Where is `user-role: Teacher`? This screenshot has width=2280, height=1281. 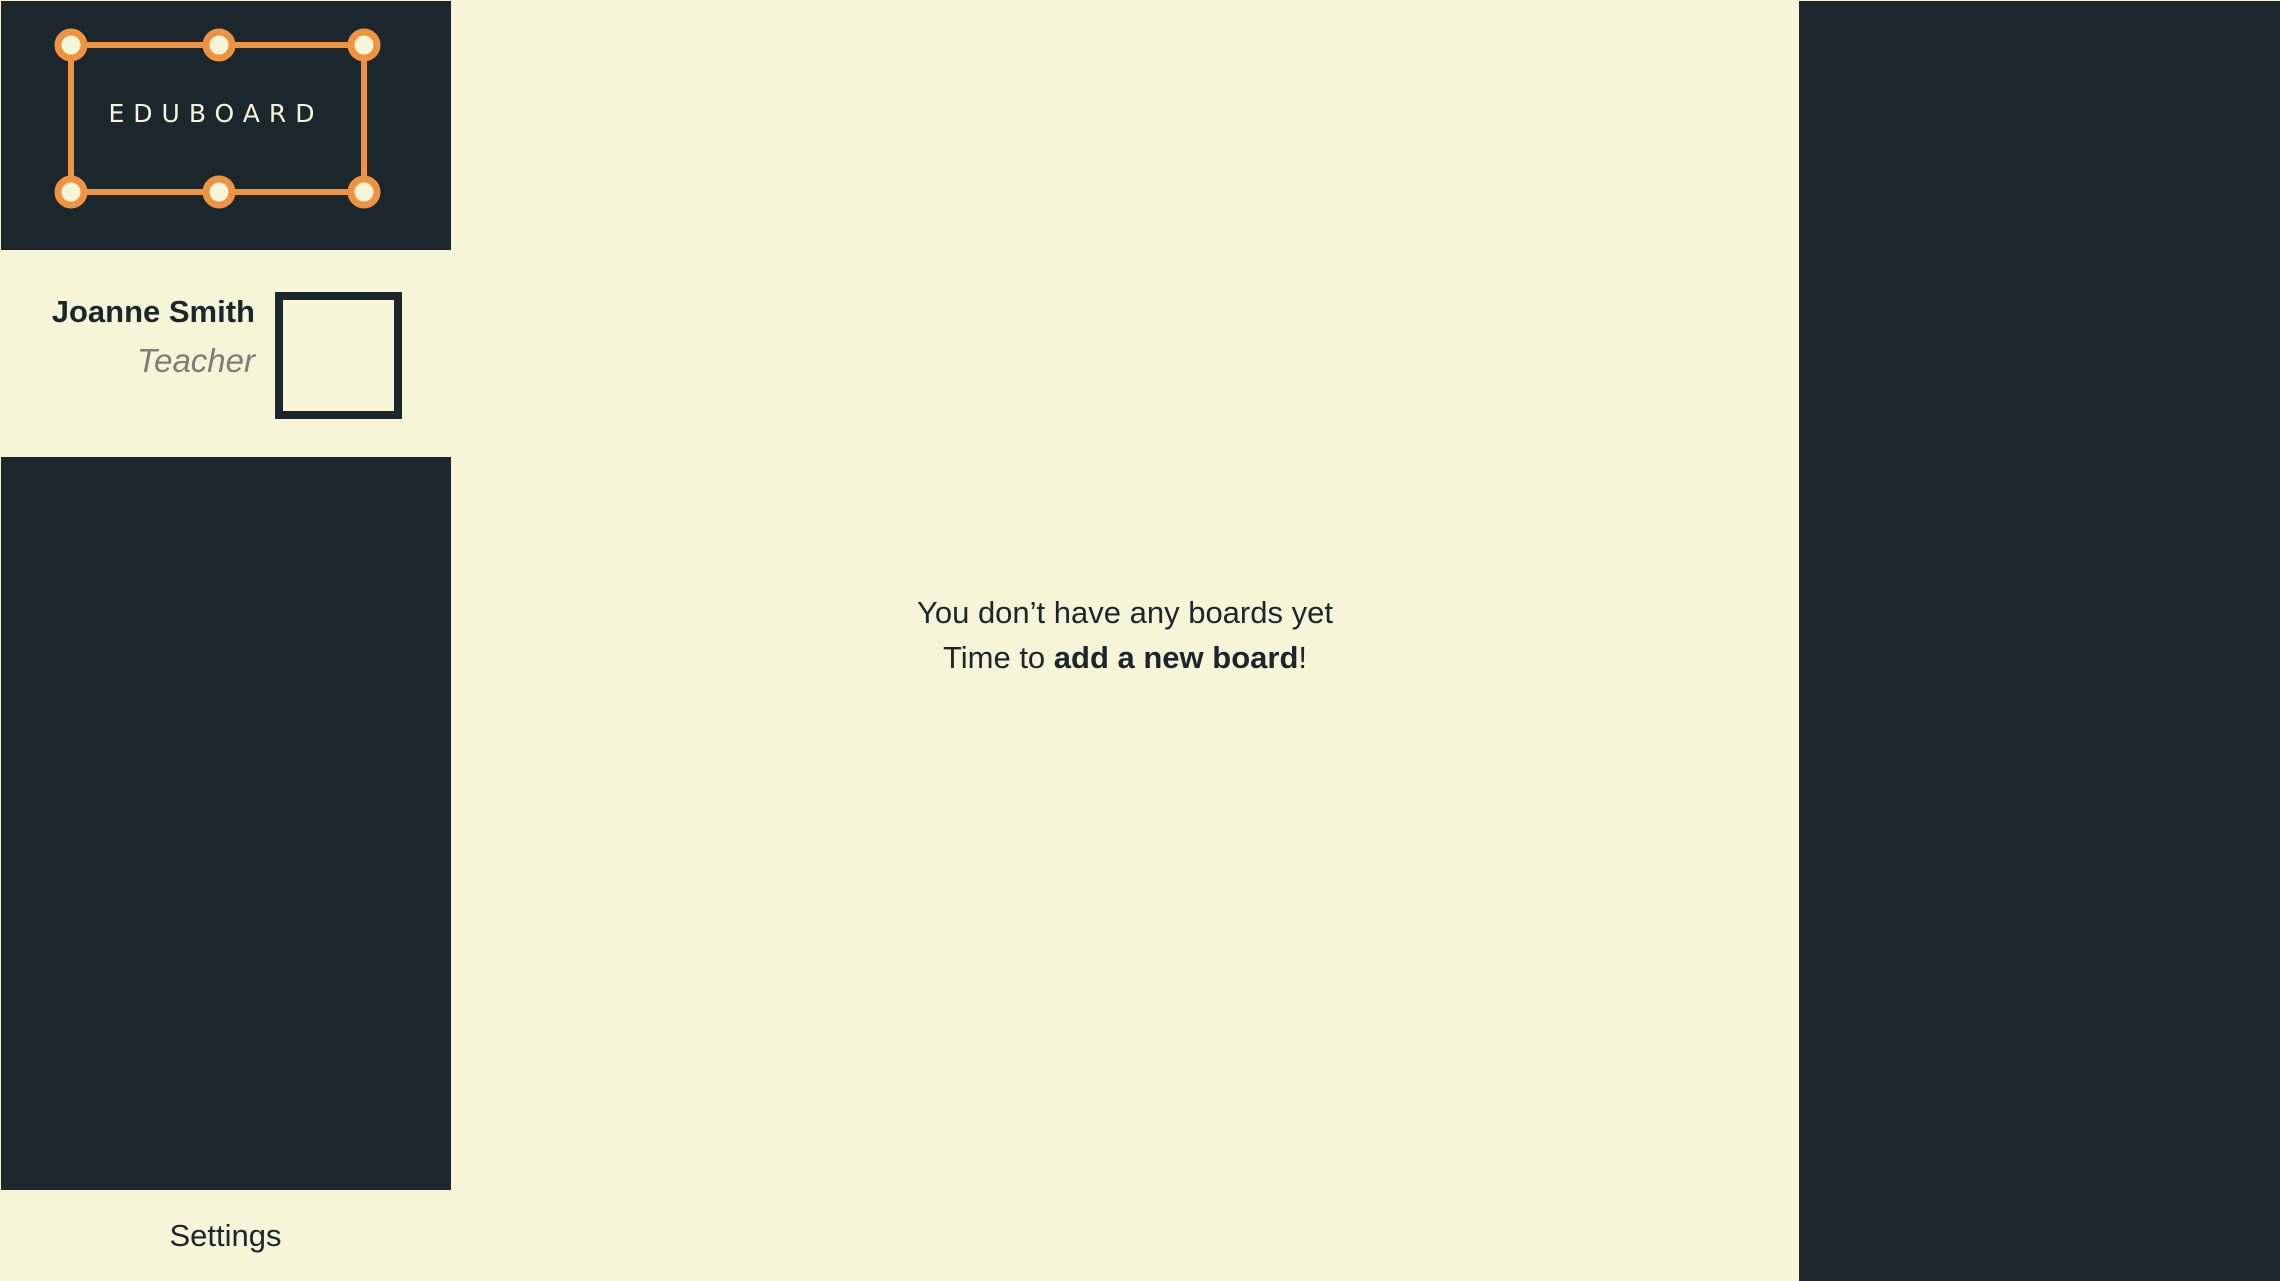 user-role: Teacher is located at coordinates (195, 360).